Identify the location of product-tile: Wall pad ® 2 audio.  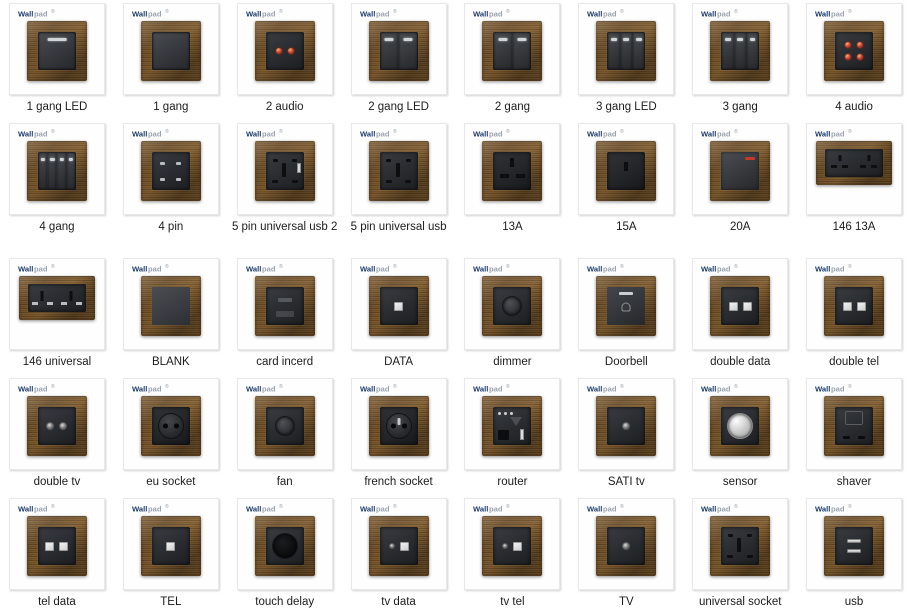
(285, 60).